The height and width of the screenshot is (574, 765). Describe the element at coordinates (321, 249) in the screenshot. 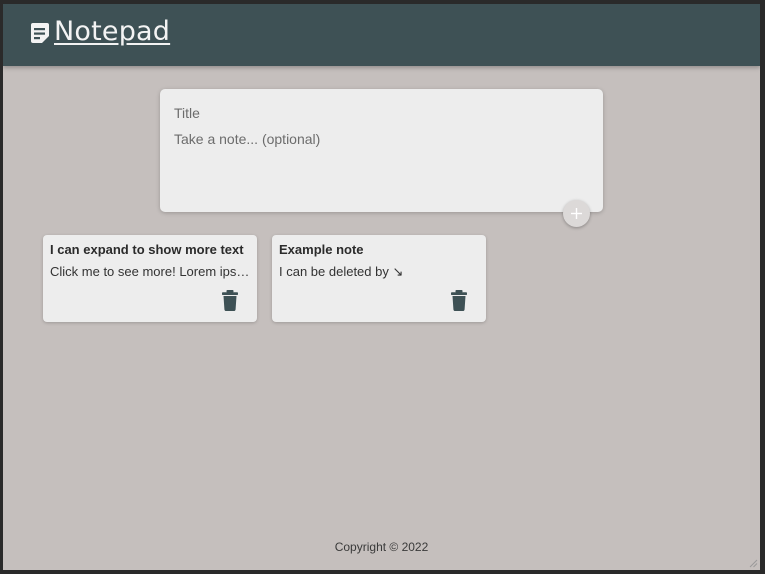

I see `note-title: Example note` at that location.